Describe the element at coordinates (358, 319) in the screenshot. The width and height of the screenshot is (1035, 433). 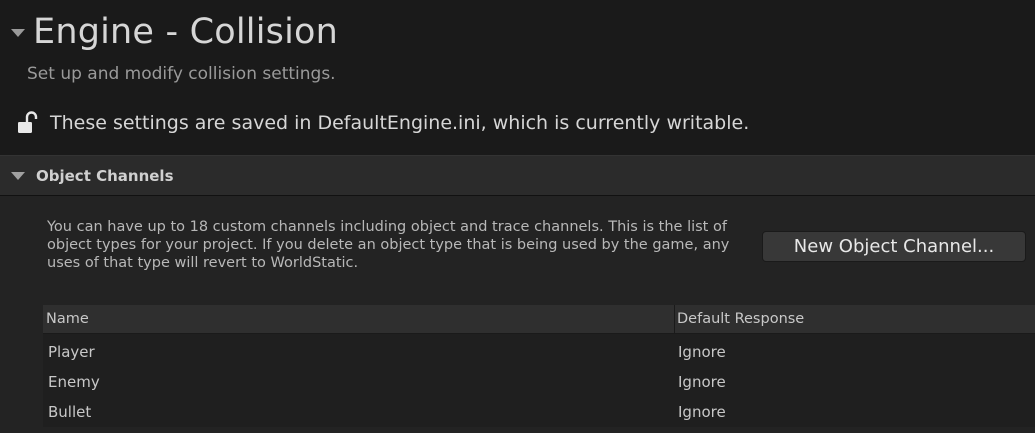
I see `column-header-name: Name` at that location.